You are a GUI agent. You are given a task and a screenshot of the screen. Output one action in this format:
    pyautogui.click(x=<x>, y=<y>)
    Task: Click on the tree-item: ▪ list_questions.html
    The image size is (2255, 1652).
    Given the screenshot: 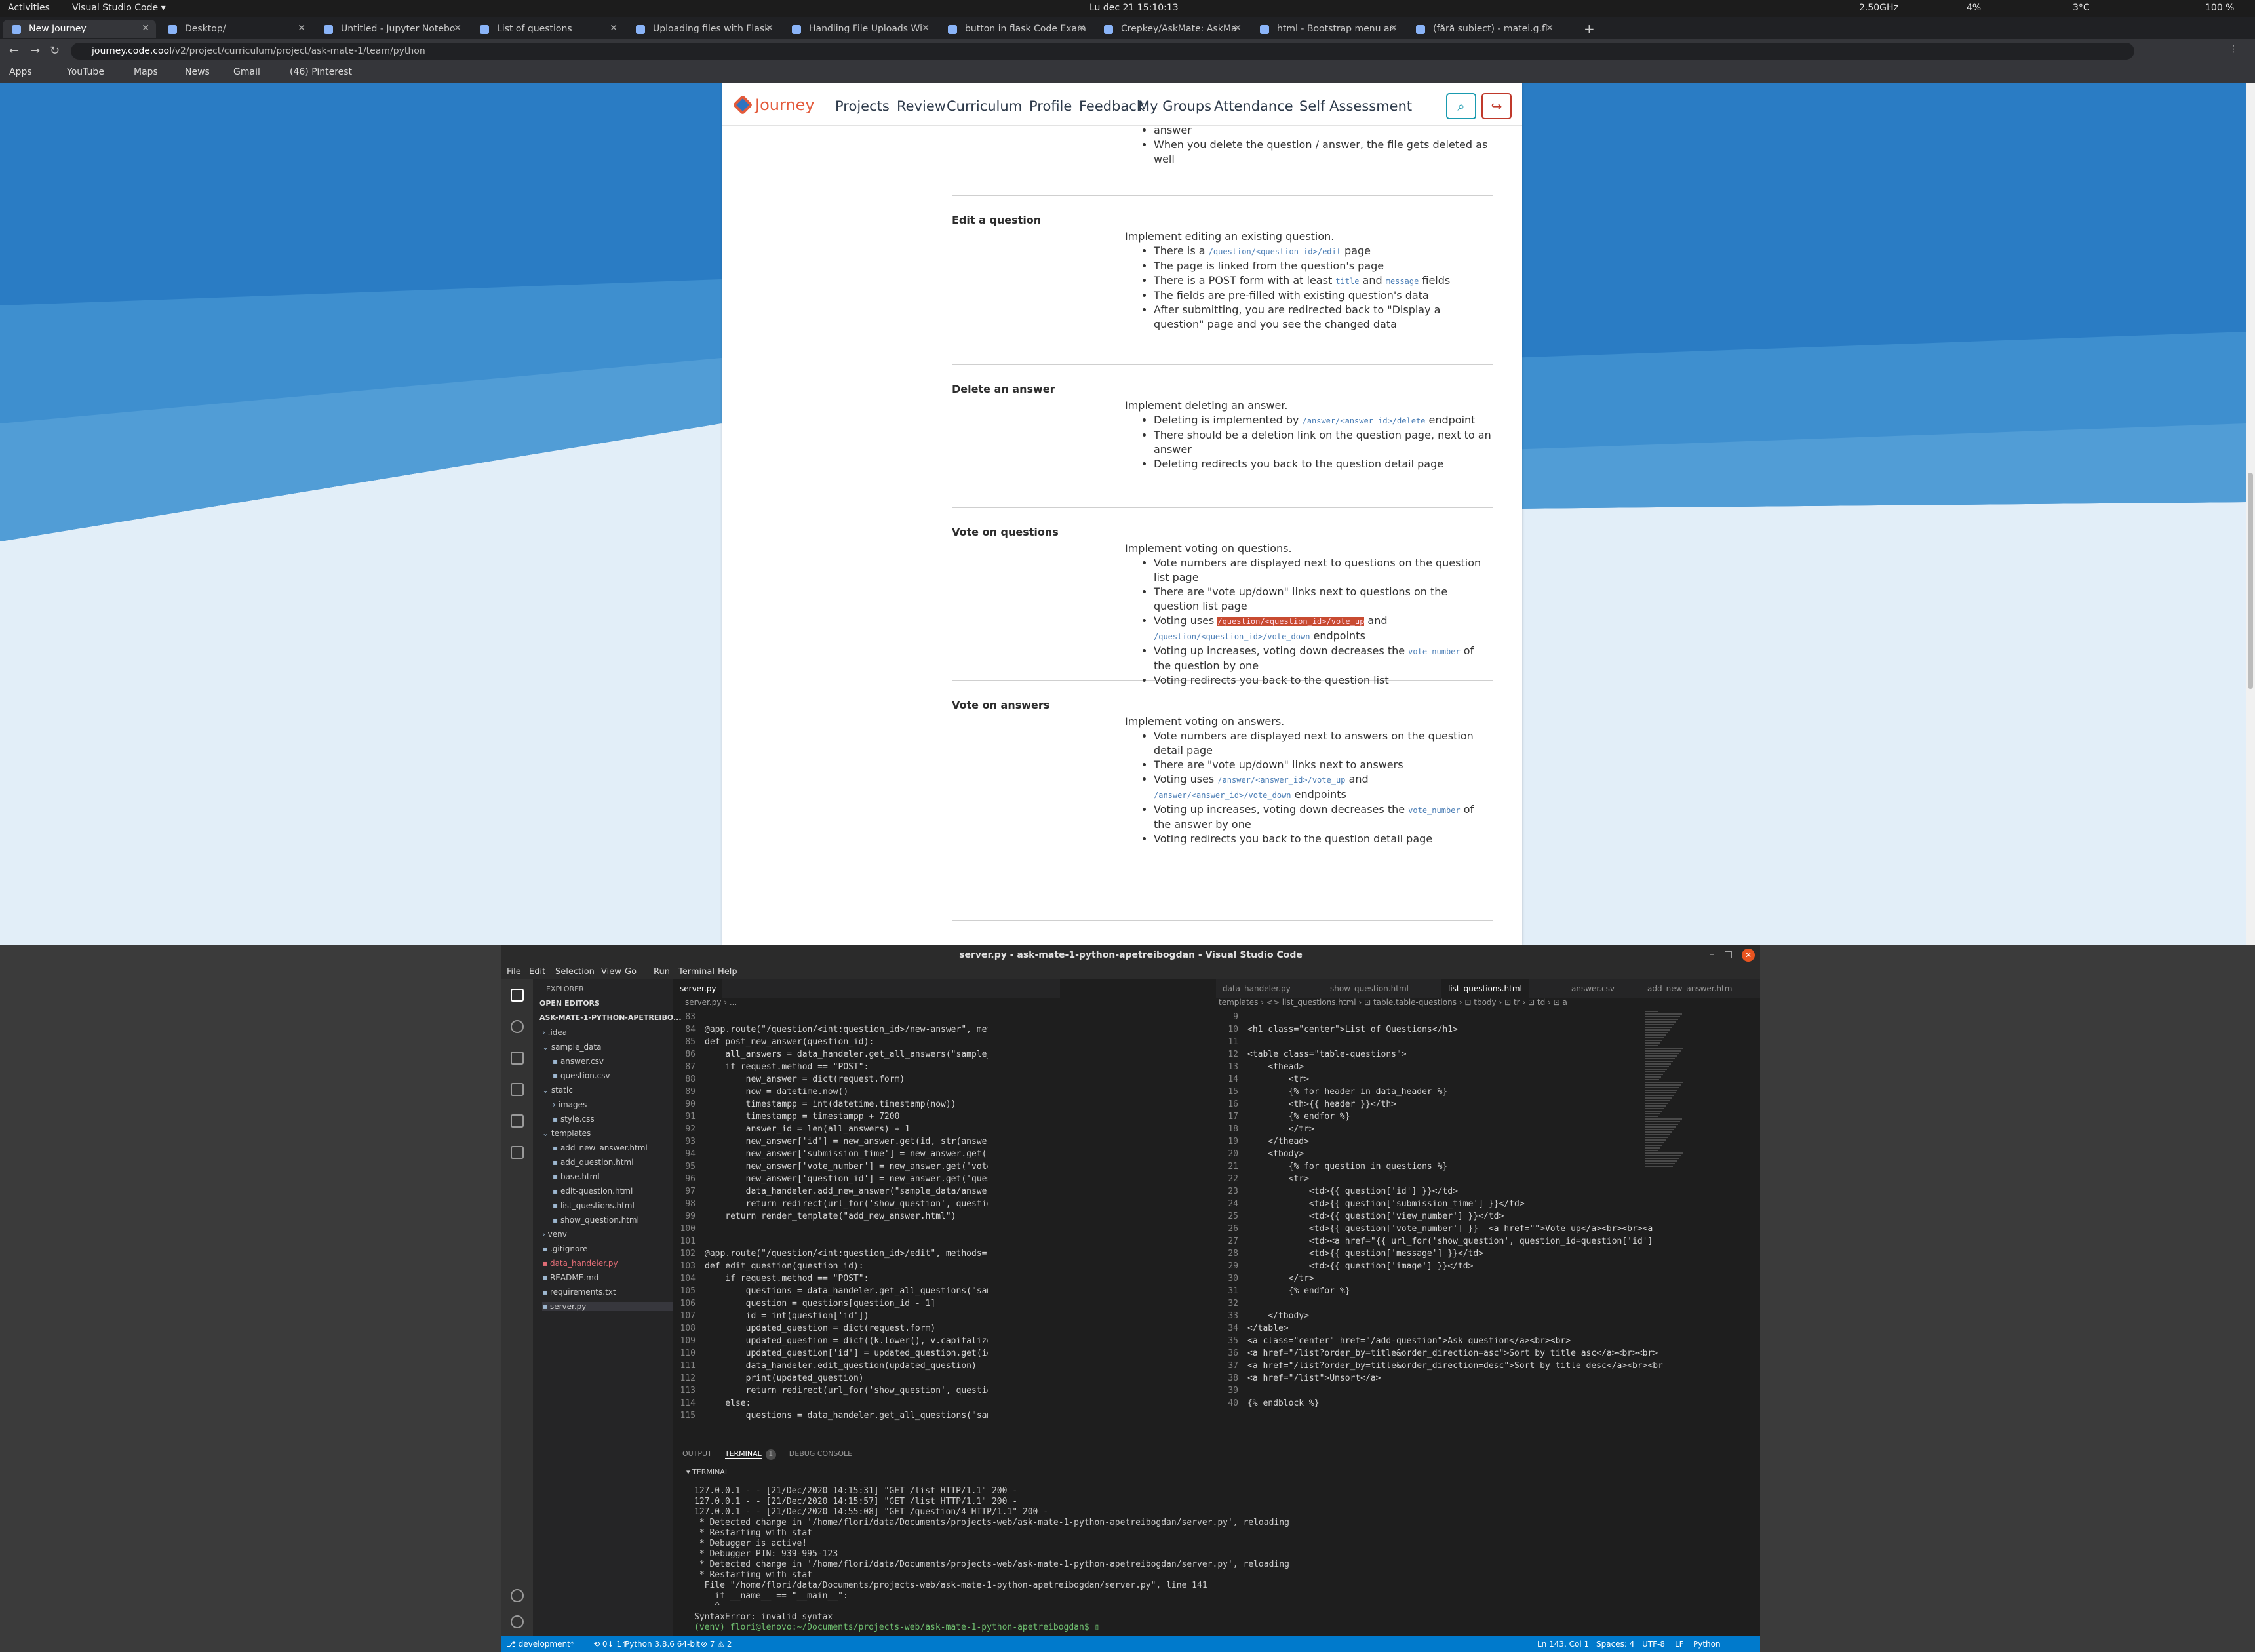 What is the action you would take?
    pyautogui.click(x=594, y=1205)
    